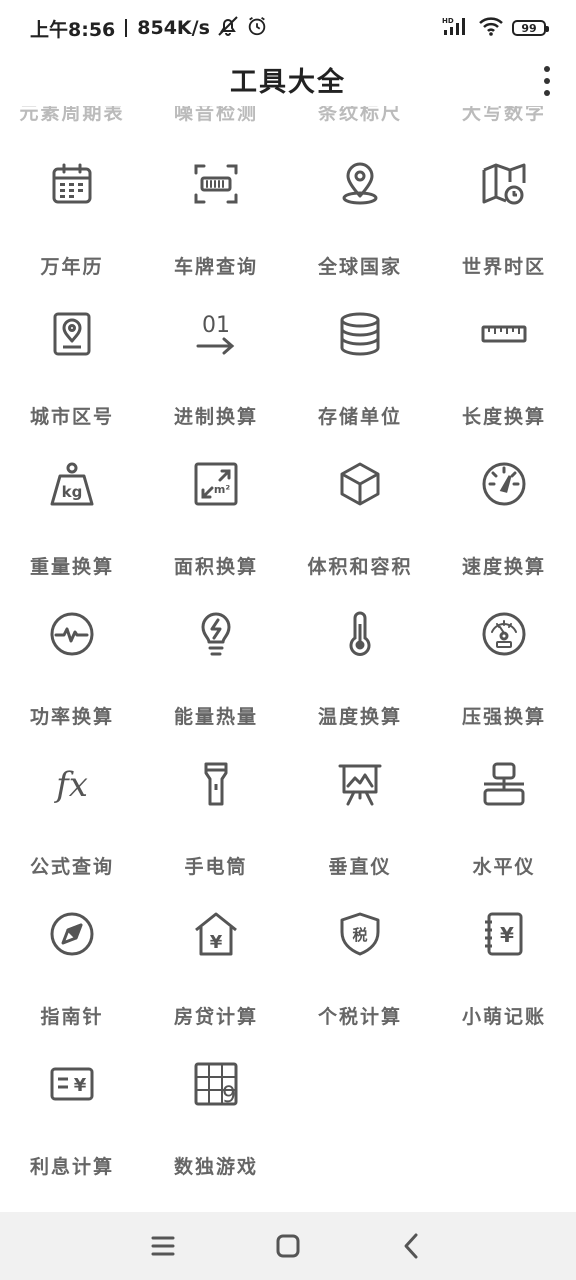 The width and height of the screenshot is (576, 1280). I want to click on ledger-icon: ¥, so click(504, 934).